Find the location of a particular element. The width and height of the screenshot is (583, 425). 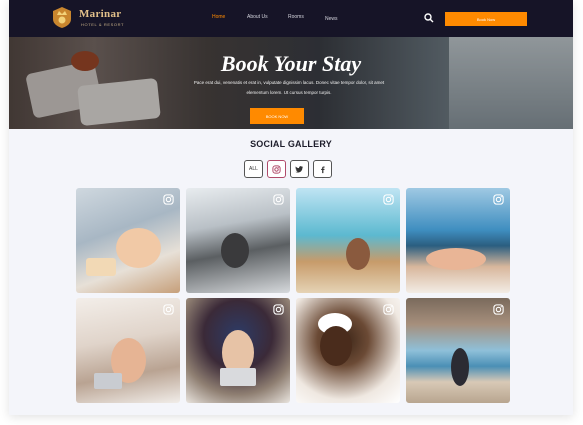

filter-instagram-button is located at coordinates (276, 169).